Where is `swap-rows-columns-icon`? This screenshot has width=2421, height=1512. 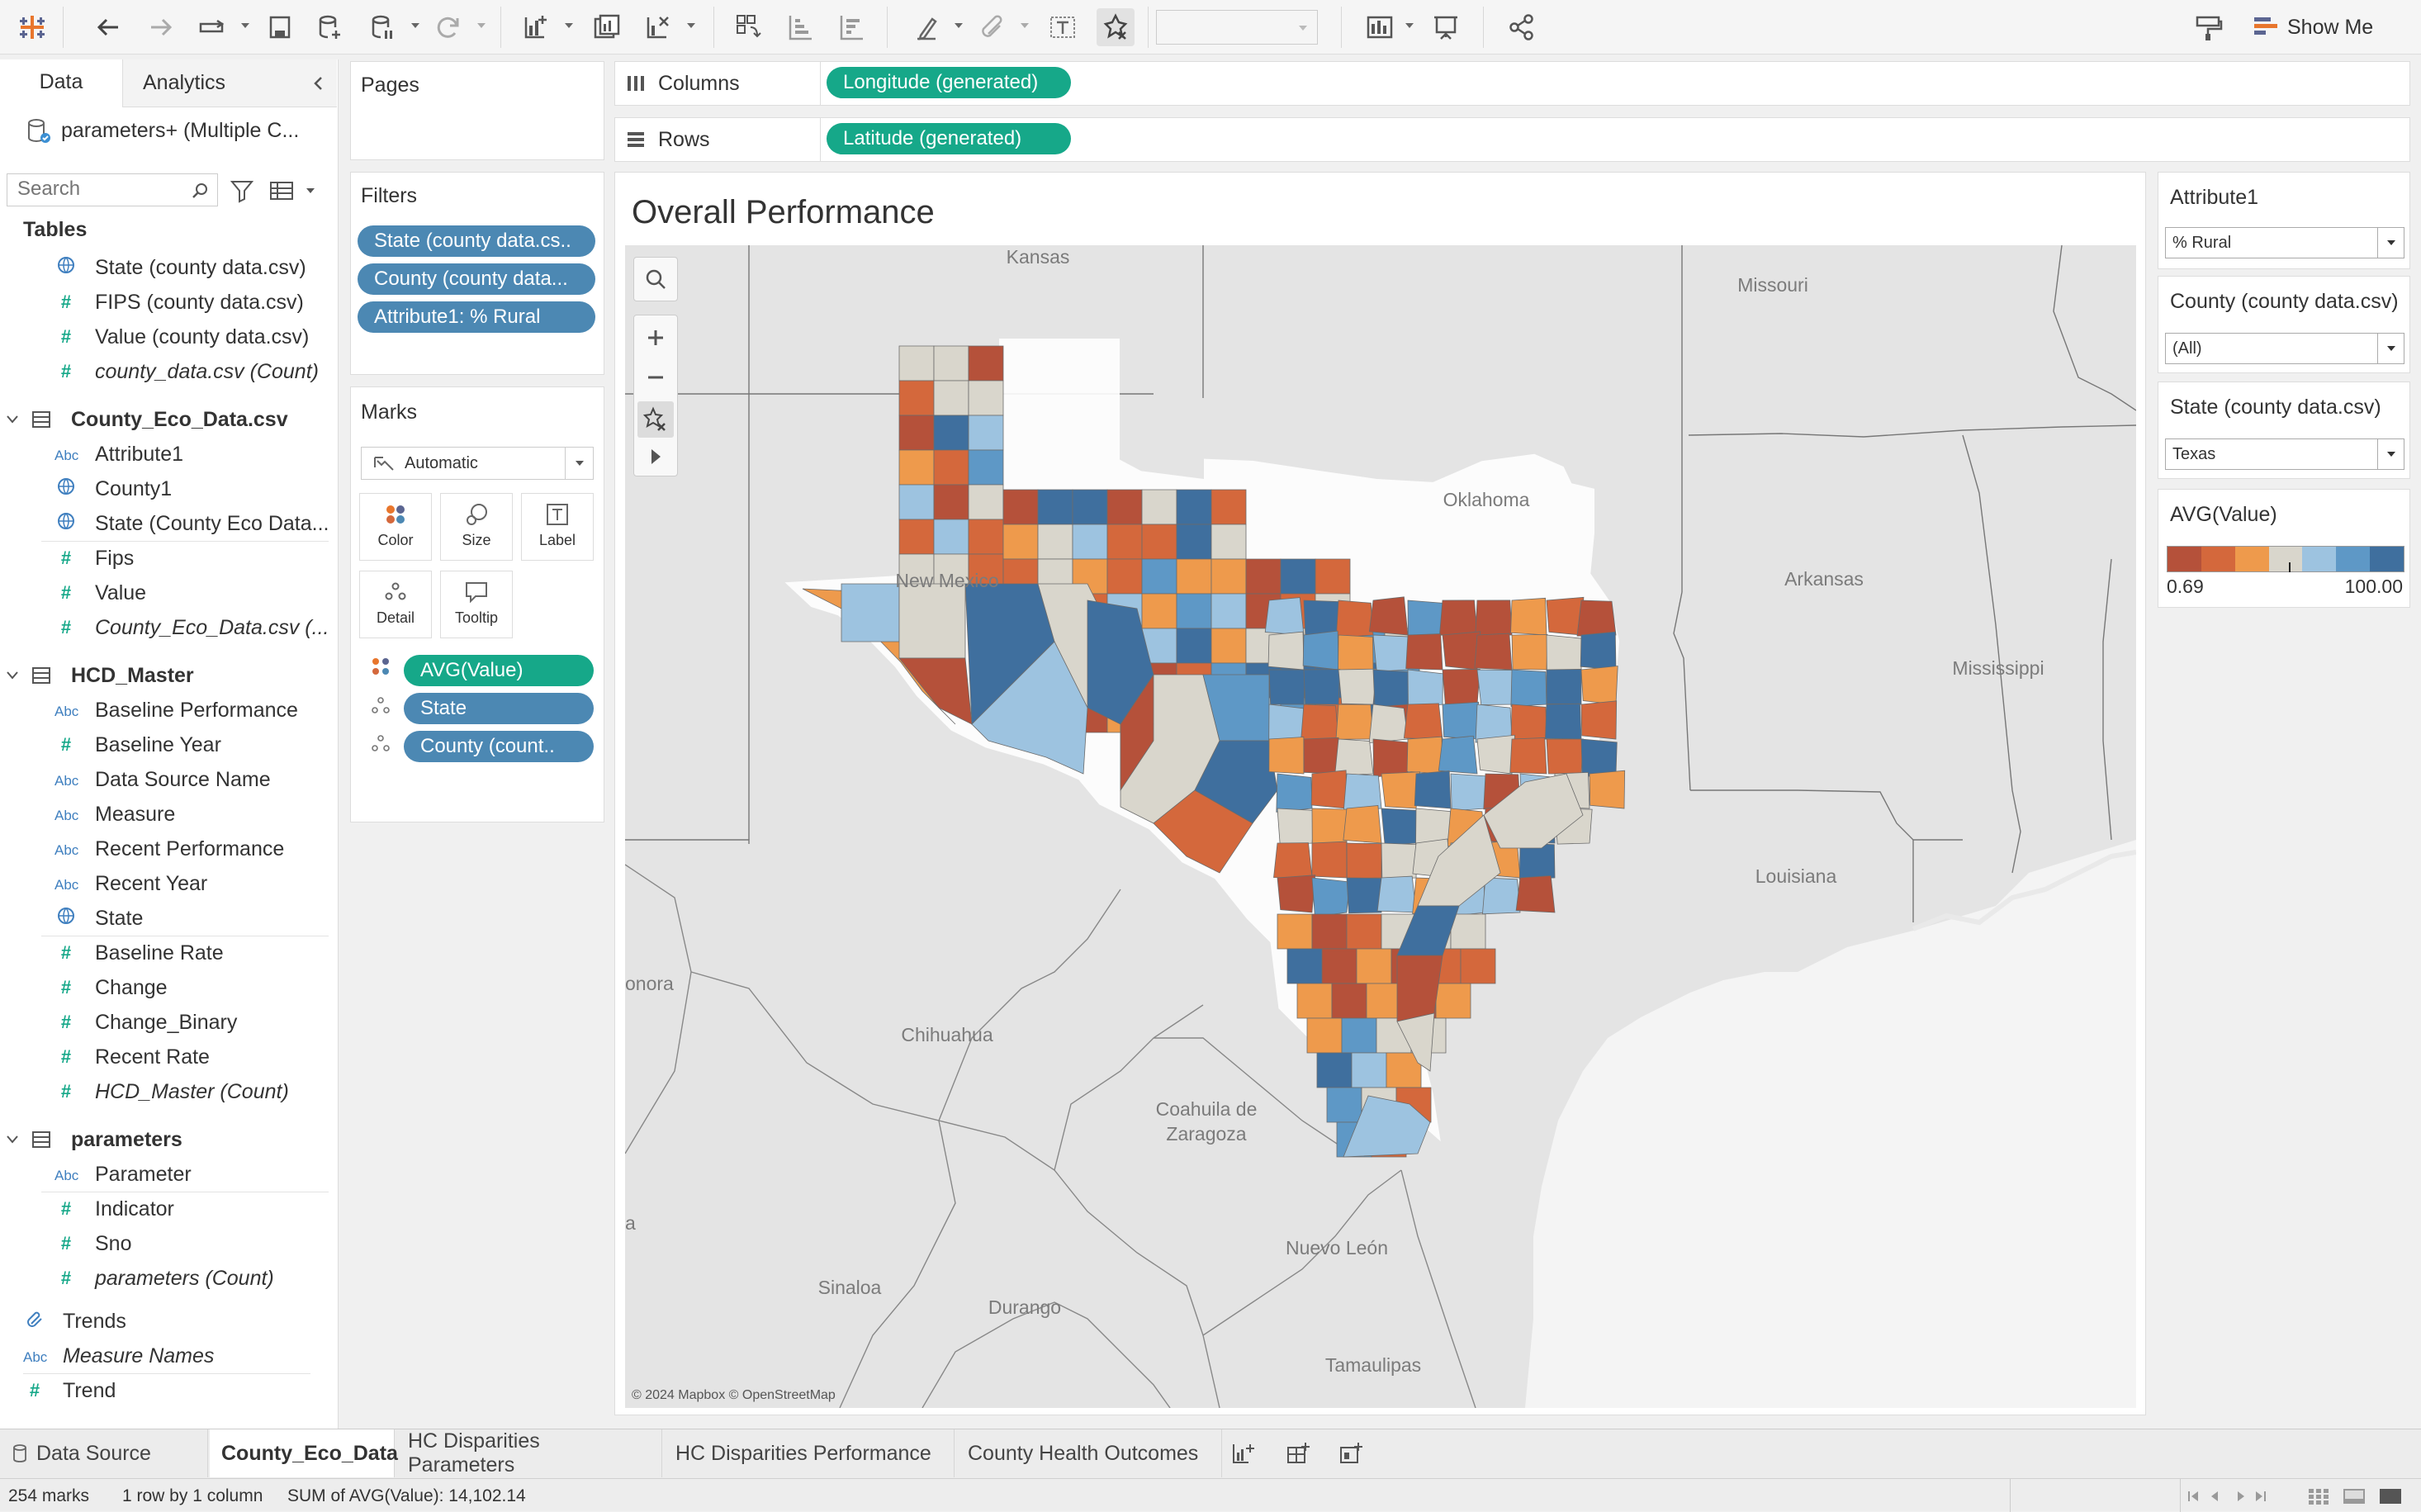
swap-rows-columns-icon is located at coordinates (749, 27).